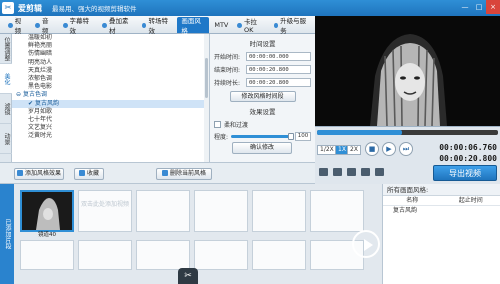 This screenshot has width=500, height=284. What do you see at coordinates (407, 132) in the screenshot?
I see `playback-progress-bar` at bounding box center [407, 132].